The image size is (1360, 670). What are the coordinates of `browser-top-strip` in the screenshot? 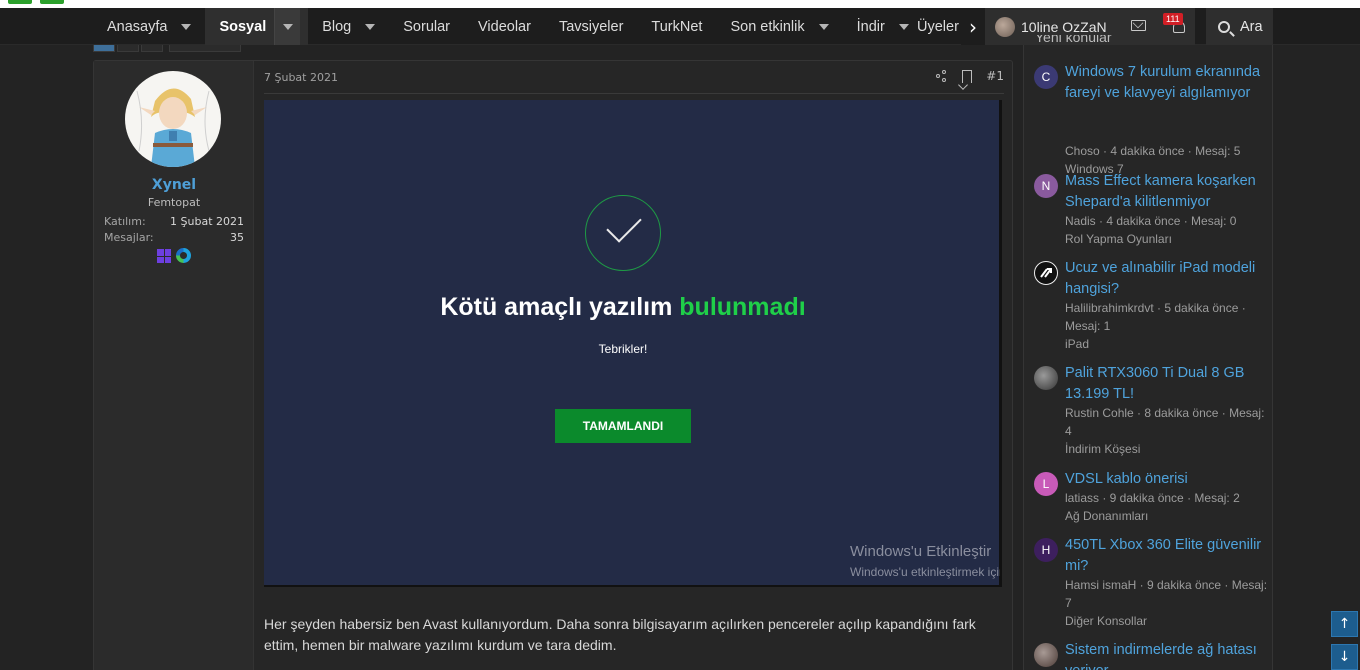 It's located at (680, 4).